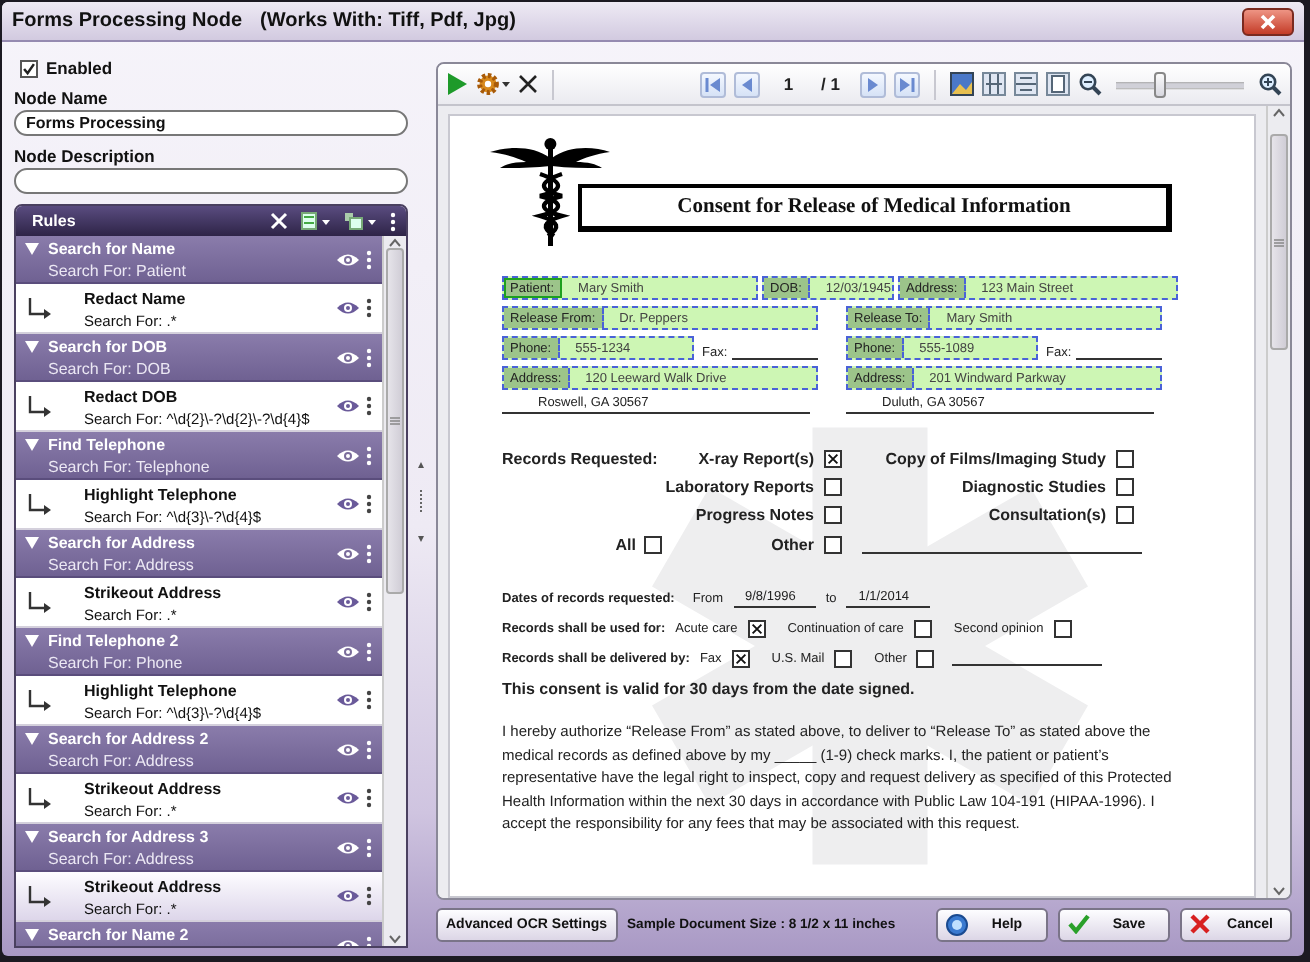 This screenshot has height=962, width=1310. I want to click on actual-size-icon, so click(1058, 84).